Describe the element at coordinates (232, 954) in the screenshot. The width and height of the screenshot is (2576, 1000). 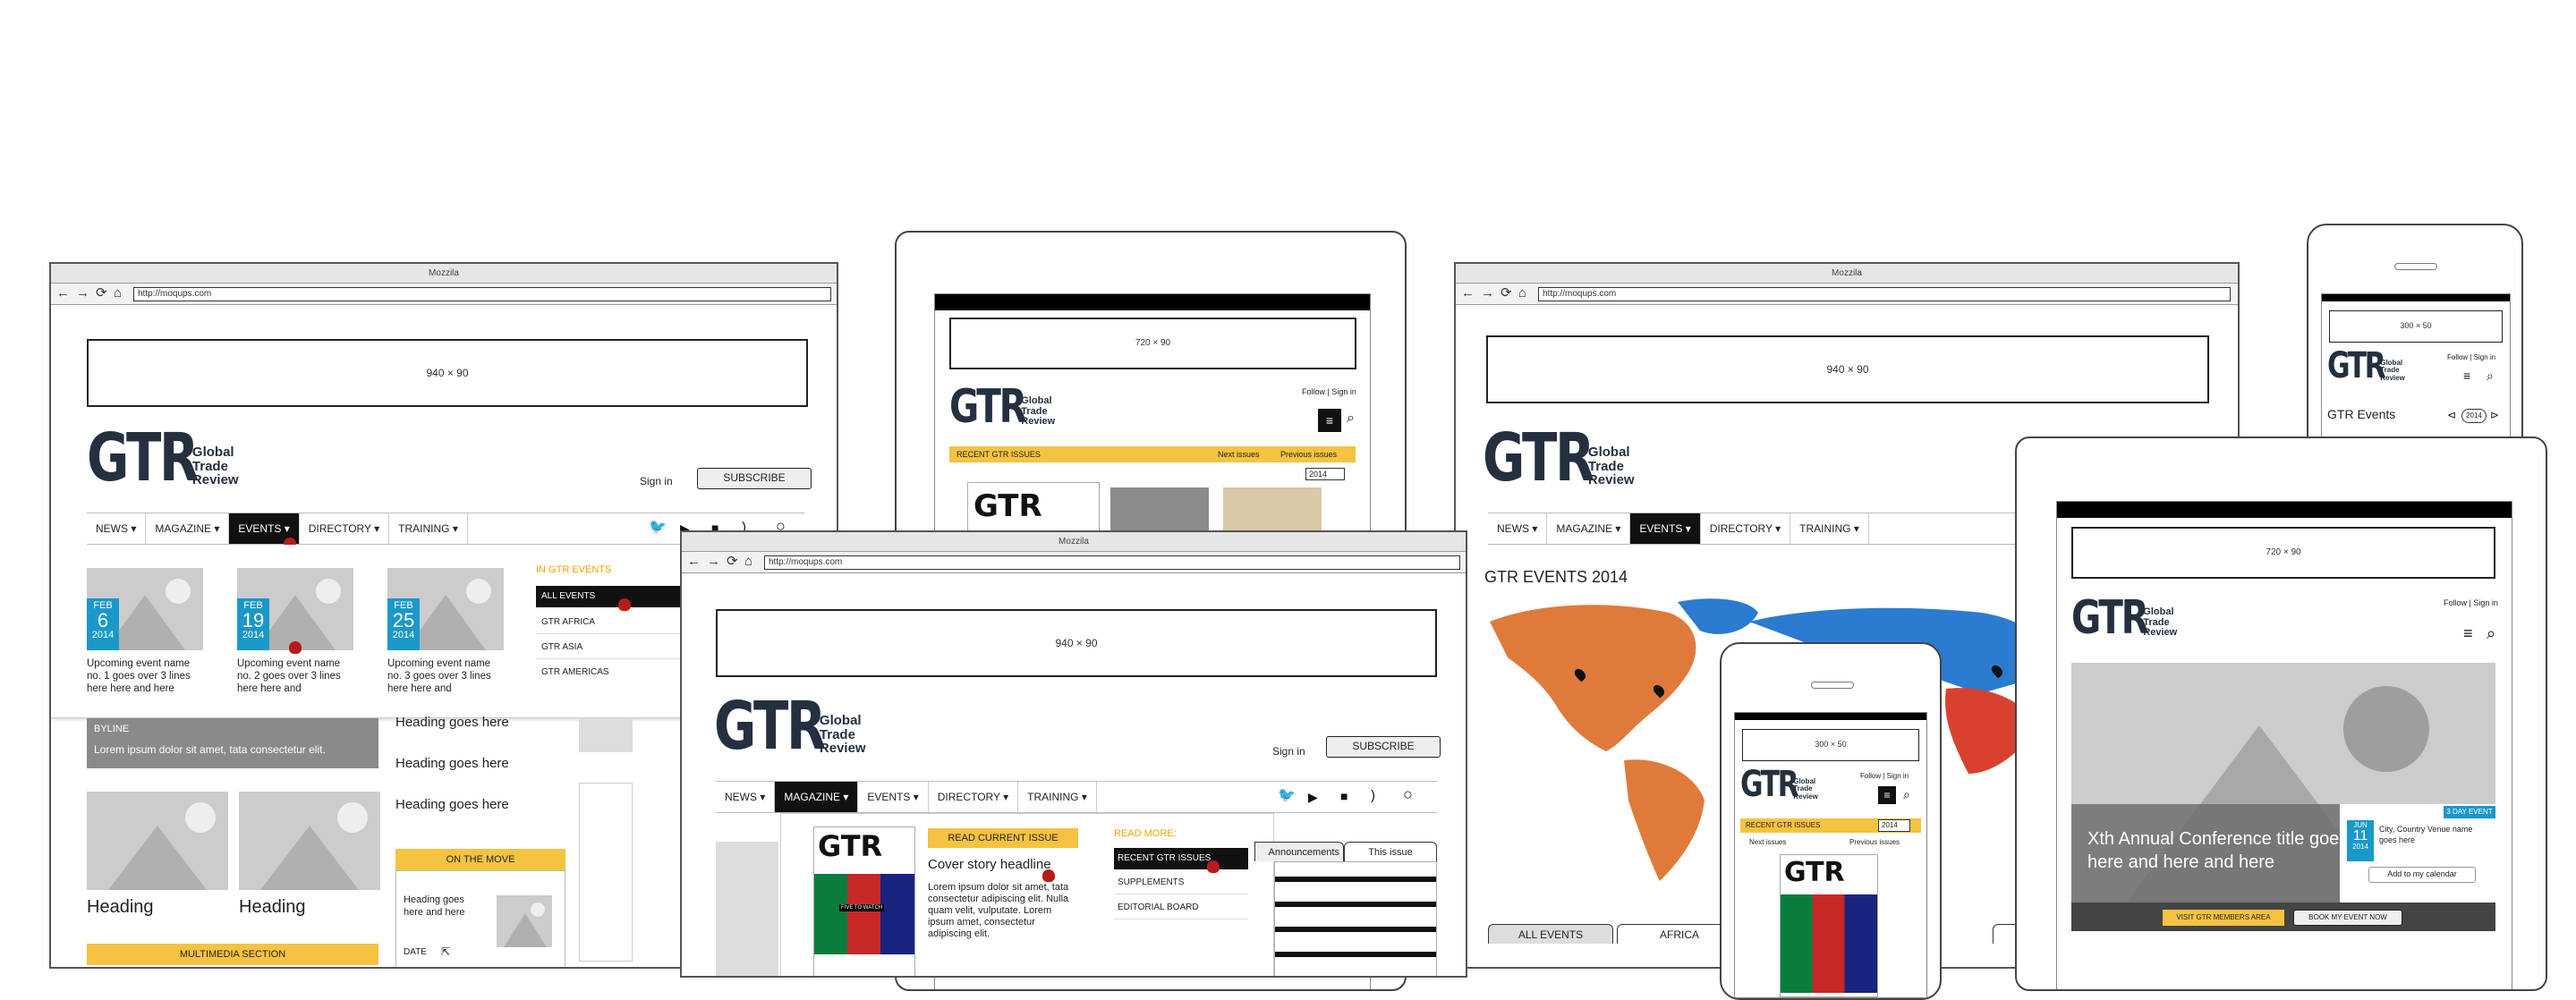
I see `multimedia-section-header: MULTIMEDIA SECTION` at that location.